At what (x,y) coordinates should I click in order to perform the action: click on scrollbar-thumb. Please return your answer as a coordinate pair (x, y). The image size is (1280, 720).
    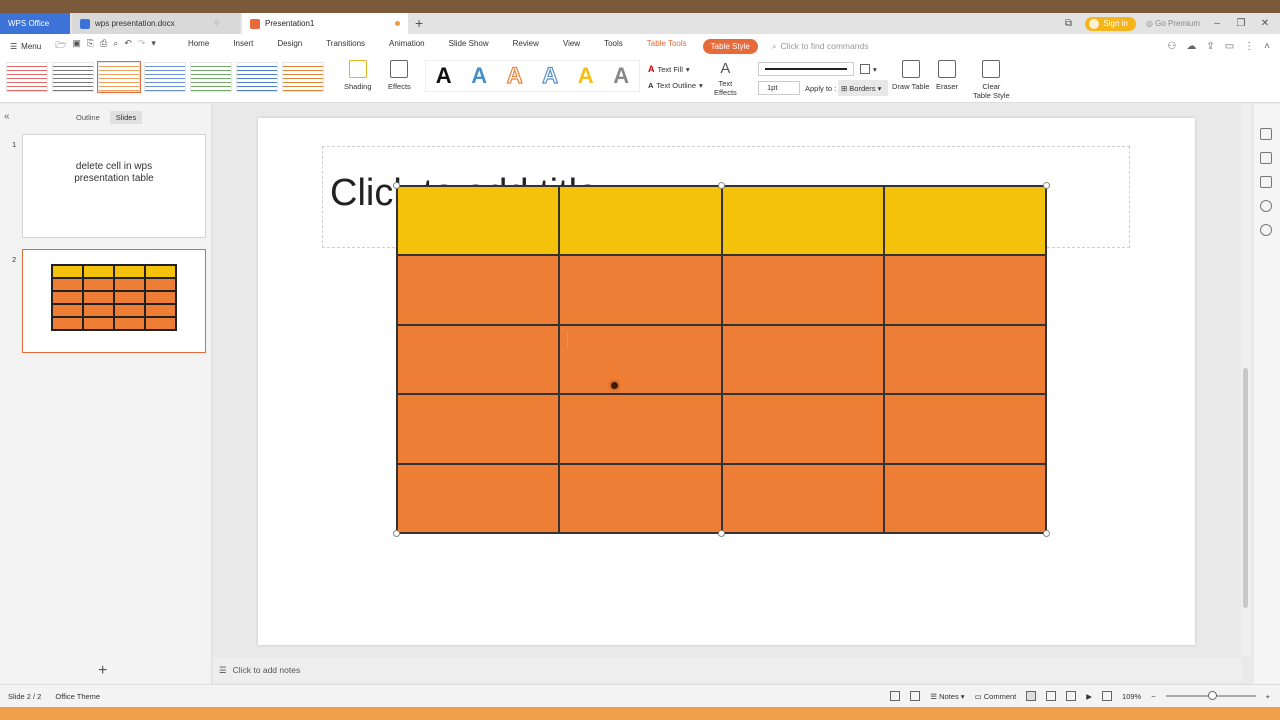
    Looking at the image, I should click on (1245, 488).